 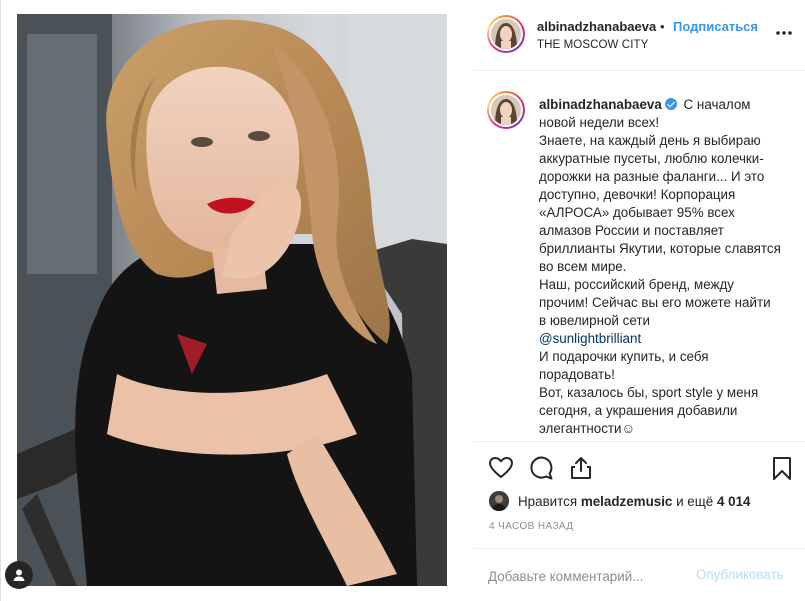 I want to click on verified-badge-icon, so click(x=670, y=104).